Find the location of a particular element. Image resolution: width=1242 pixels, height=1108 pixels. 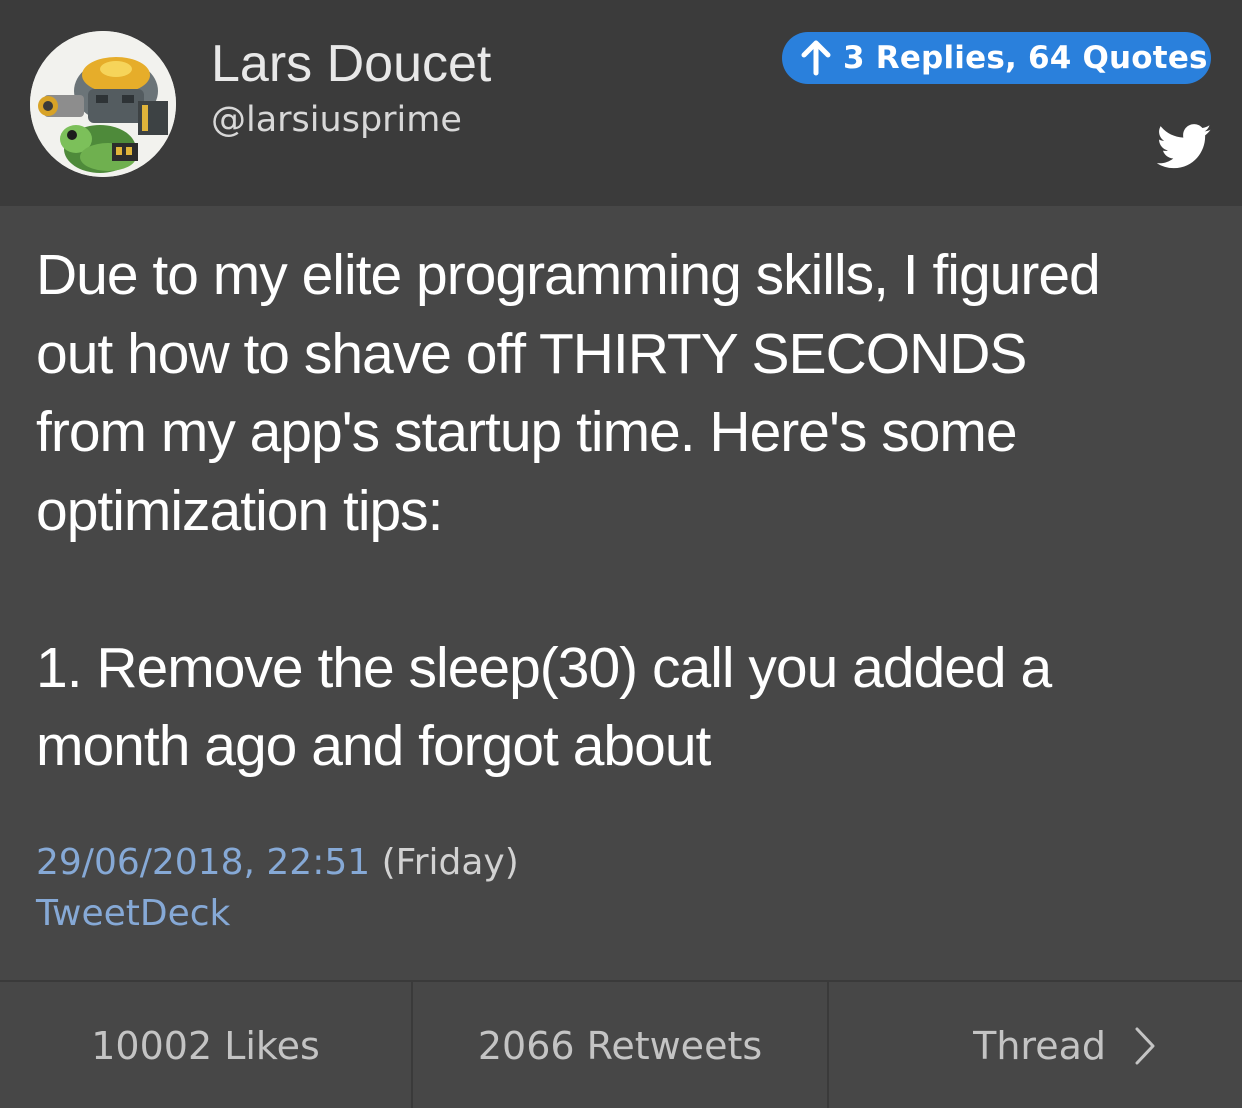

tweet-meta: 29/06/2018, 22:51 (Friday) is located at coordinates (277, 863).